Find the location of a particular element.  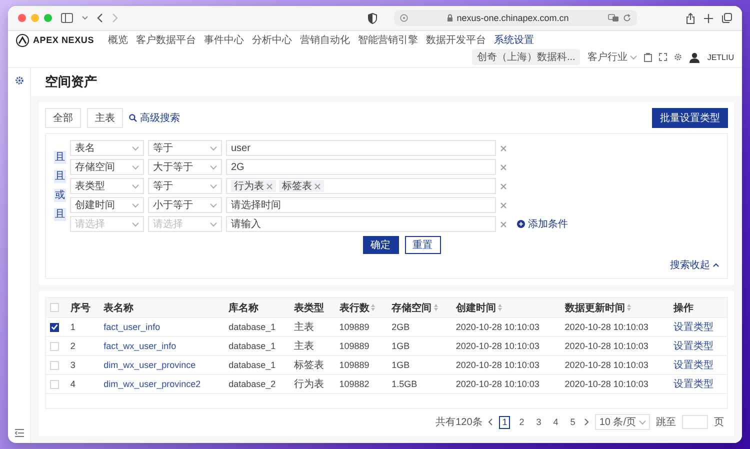

collapse-icon is located at coordinates (19, 433).